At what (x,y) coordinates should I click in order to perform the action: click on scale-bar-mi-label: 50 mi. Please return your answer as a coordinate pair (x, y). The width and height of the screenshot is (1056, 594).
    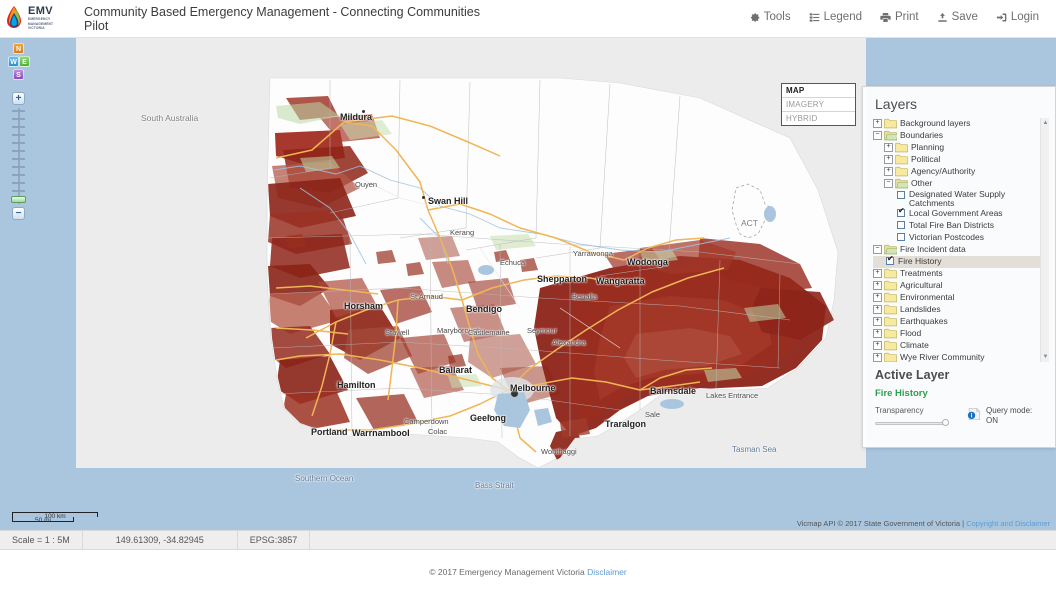
    Looking at the image, I should click on (43, 520).